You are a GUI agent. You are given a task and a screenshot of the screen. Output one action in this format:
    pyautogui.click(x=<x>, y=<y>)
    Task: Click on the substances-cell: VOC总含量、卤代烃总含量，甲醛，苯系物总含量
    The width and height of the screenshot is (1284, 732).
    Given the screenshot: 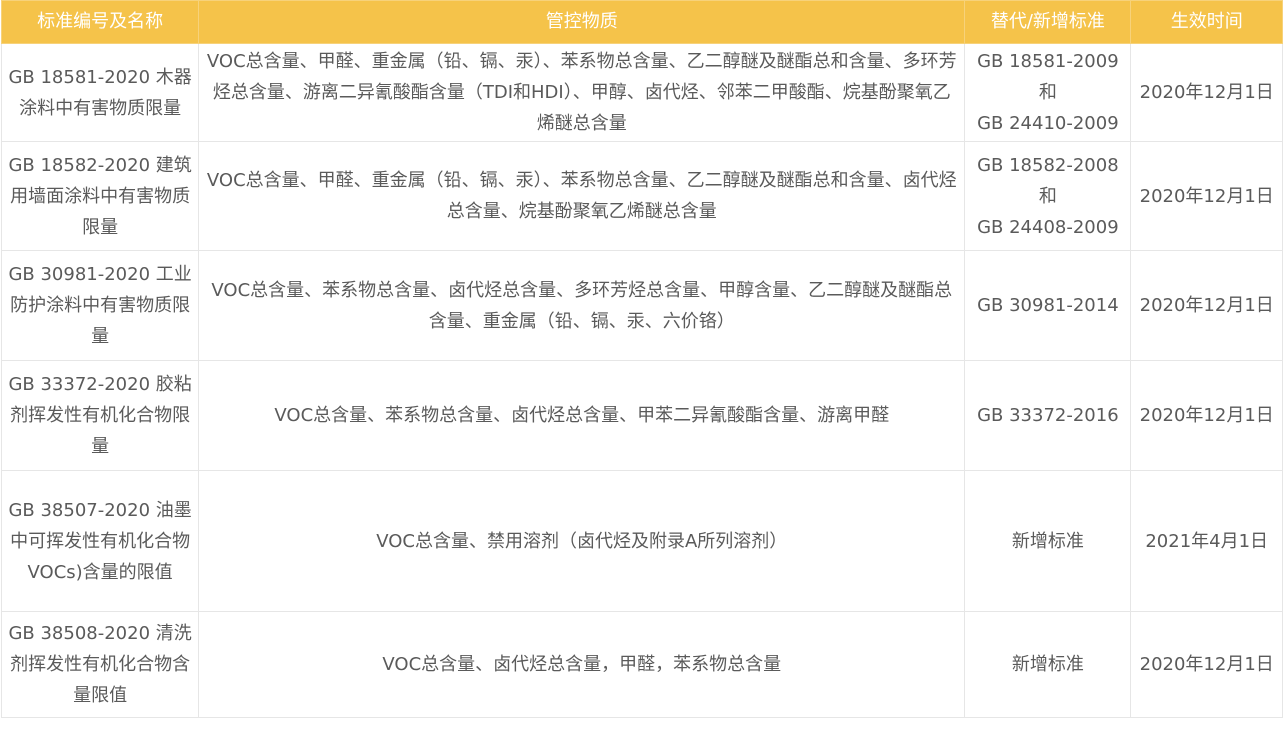 What is the action you would take?
    pyautogui.click(x=582, y=664)
    